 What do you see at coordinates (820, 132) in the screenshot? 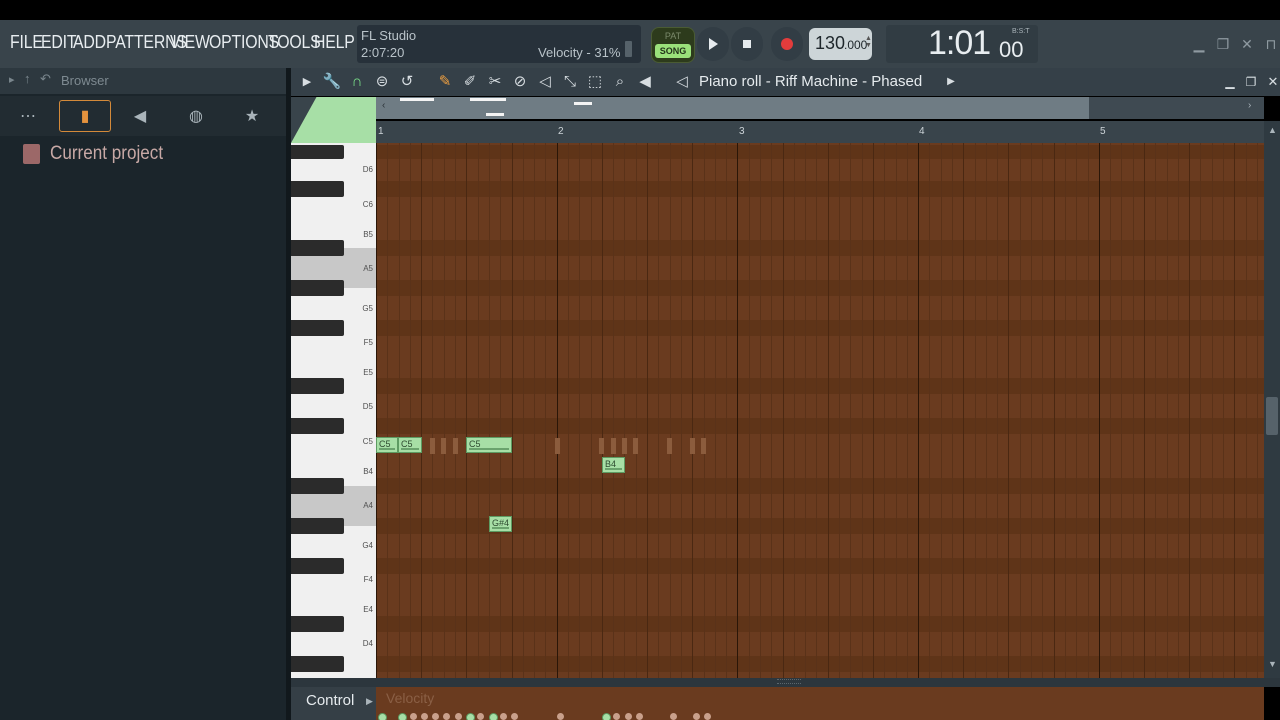
I see `timeline-ruler: 1 2 3 4 5` at bounding box center [820, 132].